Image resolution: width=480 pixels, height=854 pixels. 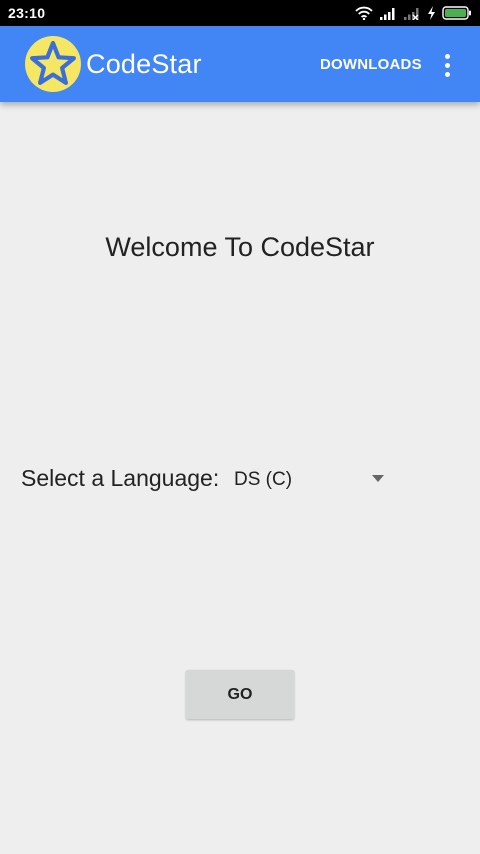 What do you see at coordinates (240, 64) in the screenshot?
I see `app-bar: CodeStar DOWNLOADS` at bounding box center [240, 64].